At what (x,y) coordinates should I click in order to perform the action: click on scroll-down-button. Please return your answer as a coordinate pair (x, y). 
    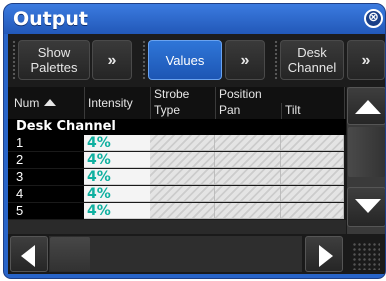
    Looking at the image, I should click on (366, 207).